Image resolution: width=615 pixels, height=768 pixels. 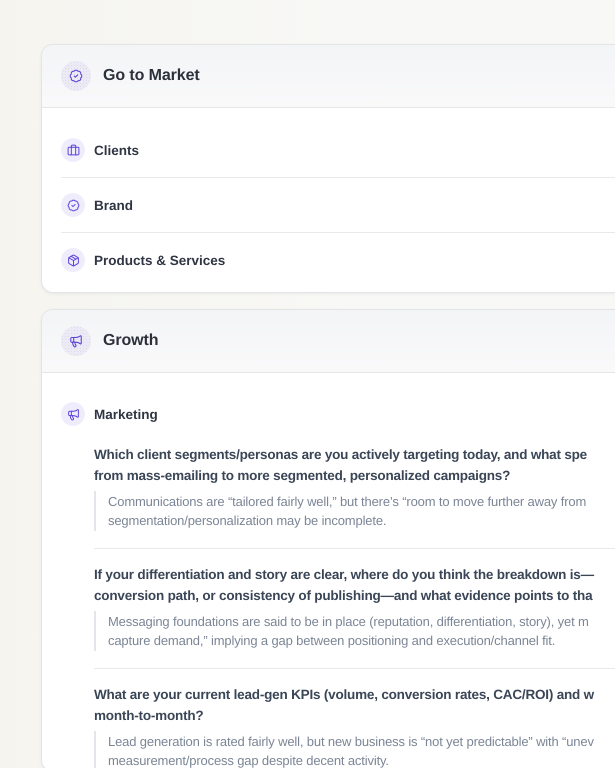 I want to click on item-title: Clients, so click(x=117, y=150).